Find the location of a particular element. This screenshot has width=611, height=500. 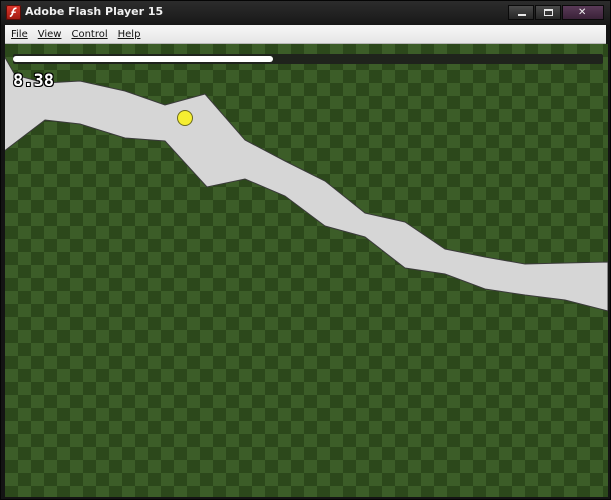

maximize-button is located at coordinates (548, 12).